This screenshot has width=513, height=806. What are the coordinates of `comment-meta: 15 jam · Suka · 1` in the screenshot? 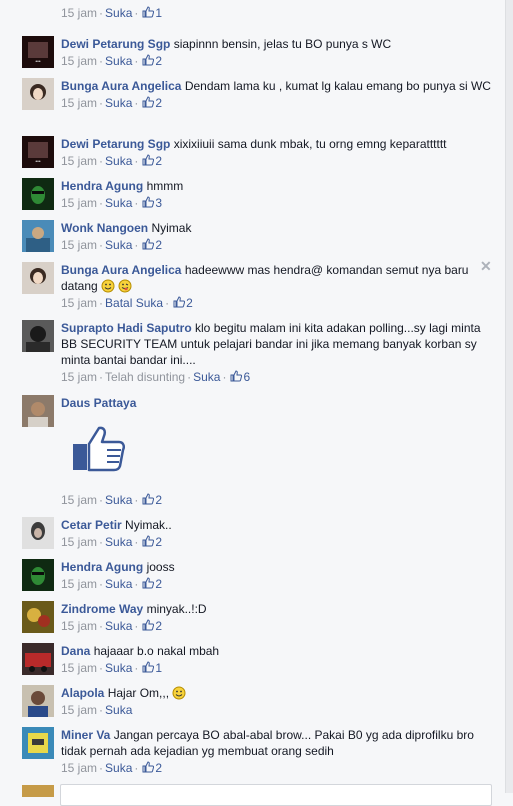 It's located at (112, 668).